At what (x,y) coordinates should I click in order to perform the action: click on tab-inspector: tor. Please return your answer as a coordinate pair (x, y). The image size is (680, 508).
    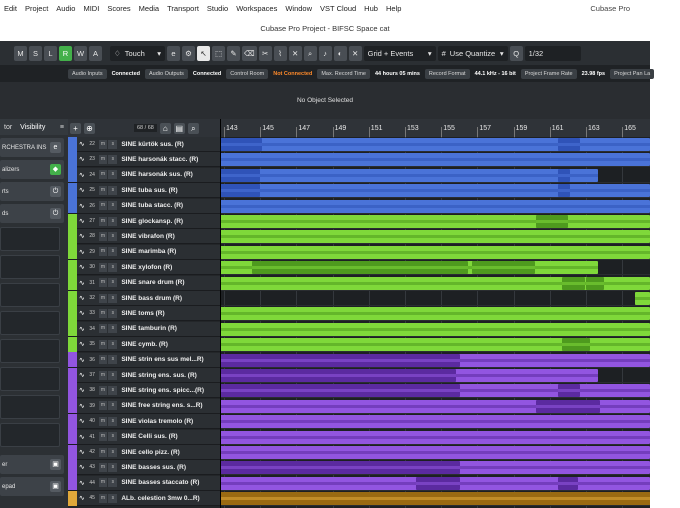
    Looking at the image, I should click on (8, 127).